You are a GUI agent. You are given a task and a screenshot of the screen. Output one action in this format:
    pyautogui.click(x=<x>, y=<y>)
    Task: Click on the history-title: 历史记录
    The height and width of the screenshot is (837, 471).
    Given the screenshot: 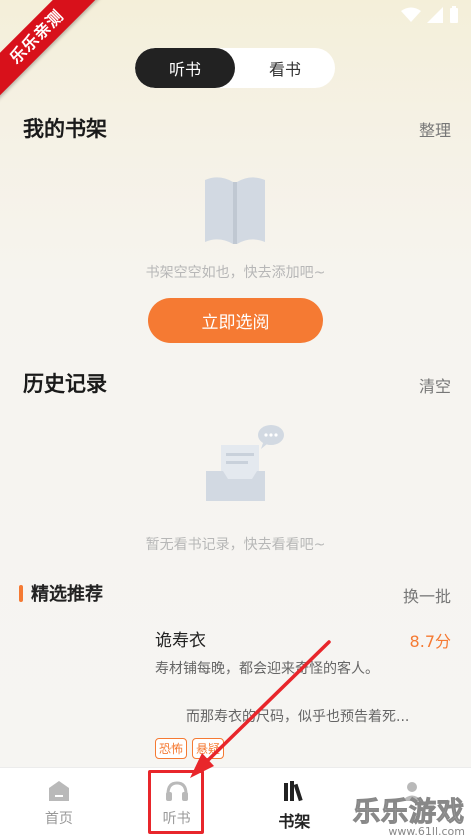 What is the action you would take?
    pyautogui.click(x=65, y=383)
    